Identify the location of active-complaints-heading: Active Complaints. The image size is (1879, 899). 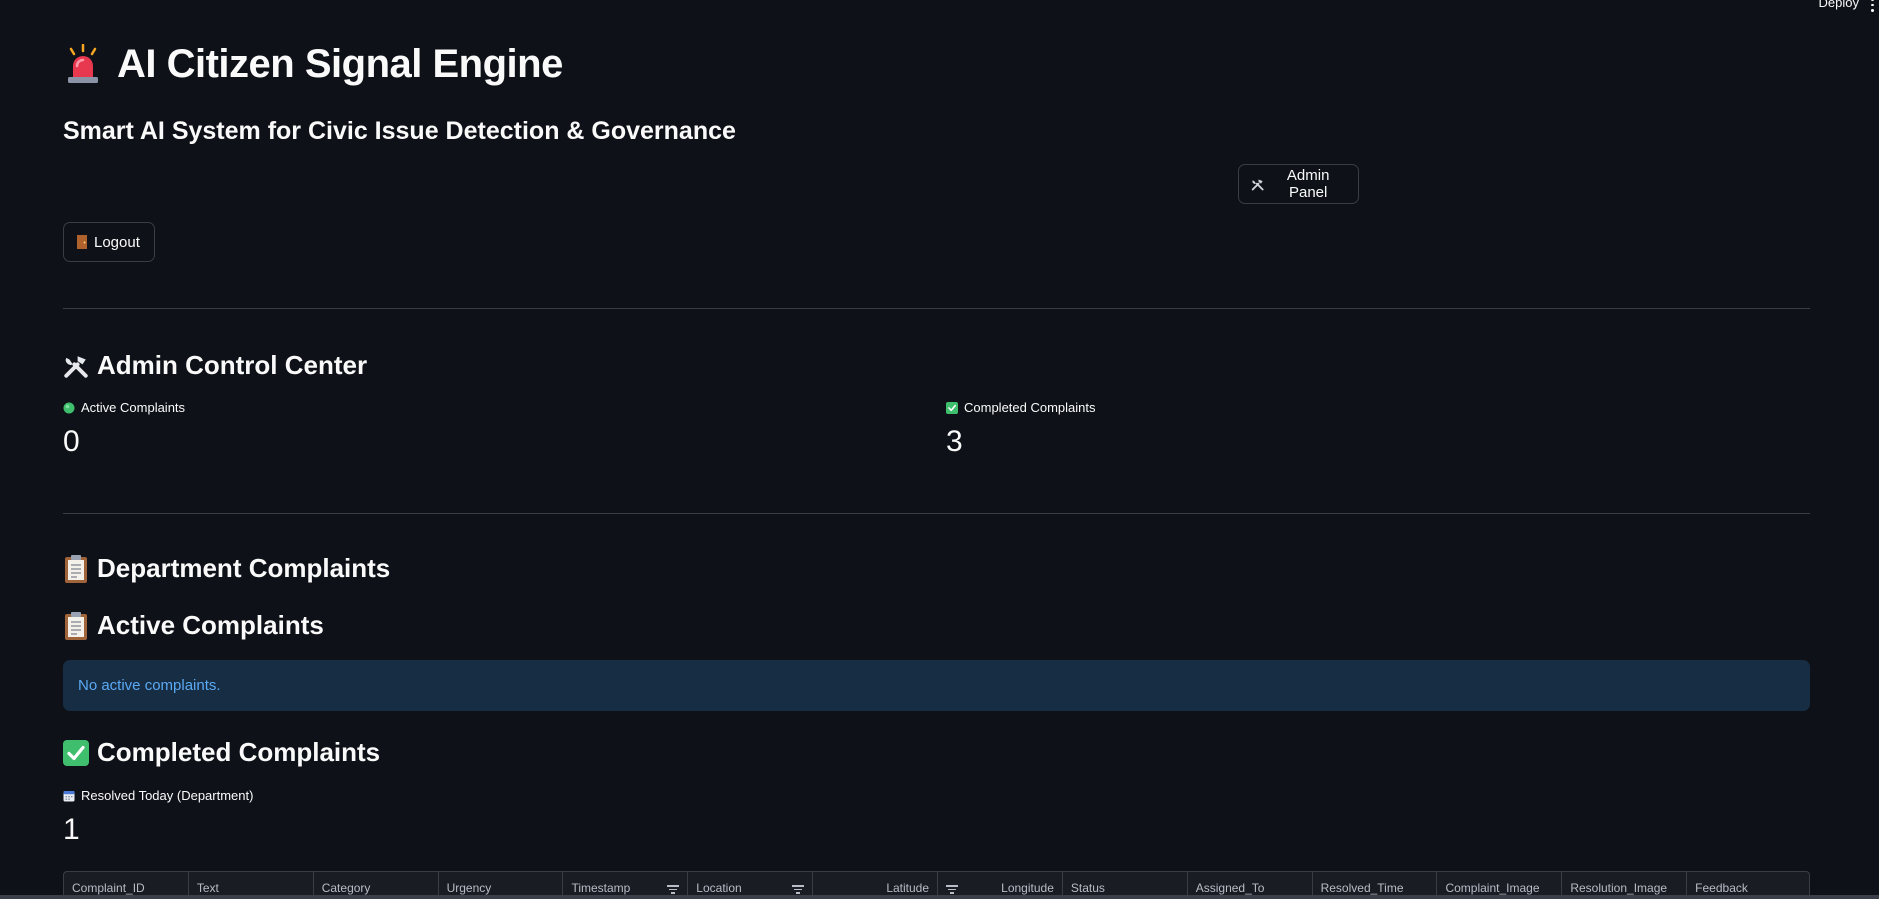
(193, 625).